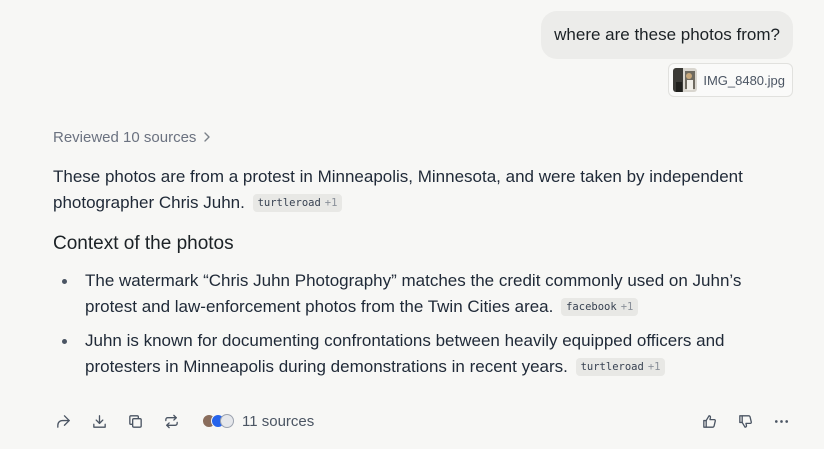  Describe the element at coordinates (278, 421) in the screenshot. I see `sources-count-label: 11 sources` at that location.